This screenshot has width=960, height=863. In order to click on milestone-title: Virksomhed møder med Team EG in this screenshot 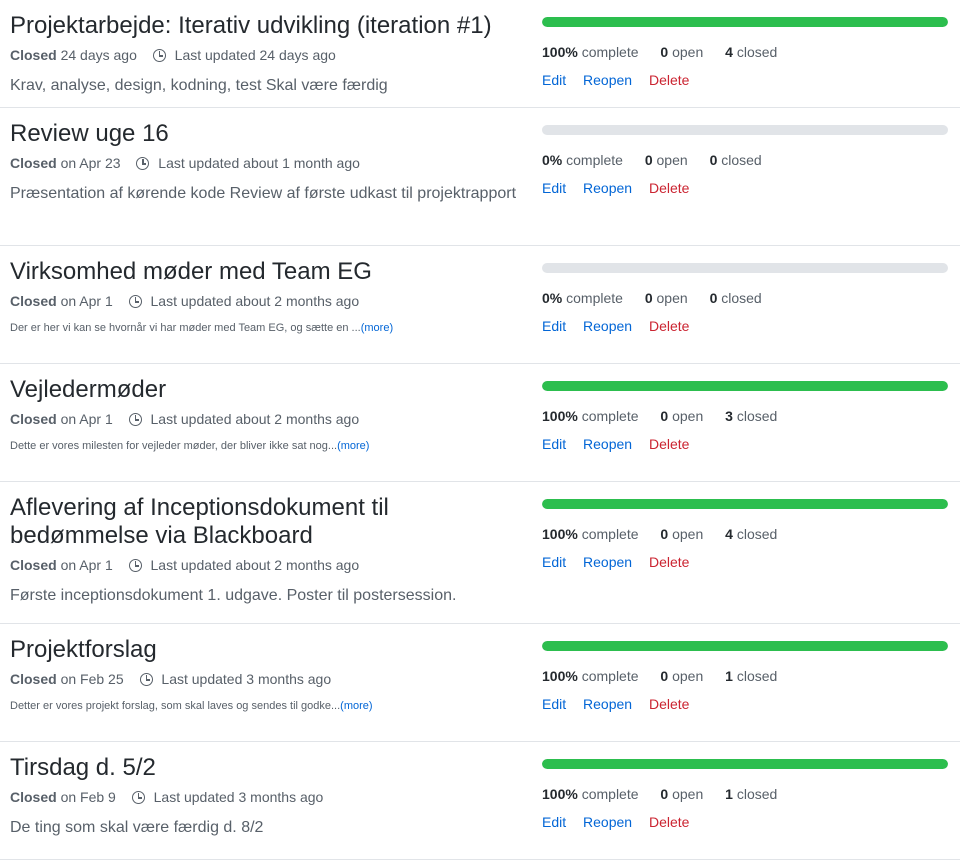, I will do `click(267, 272)`.